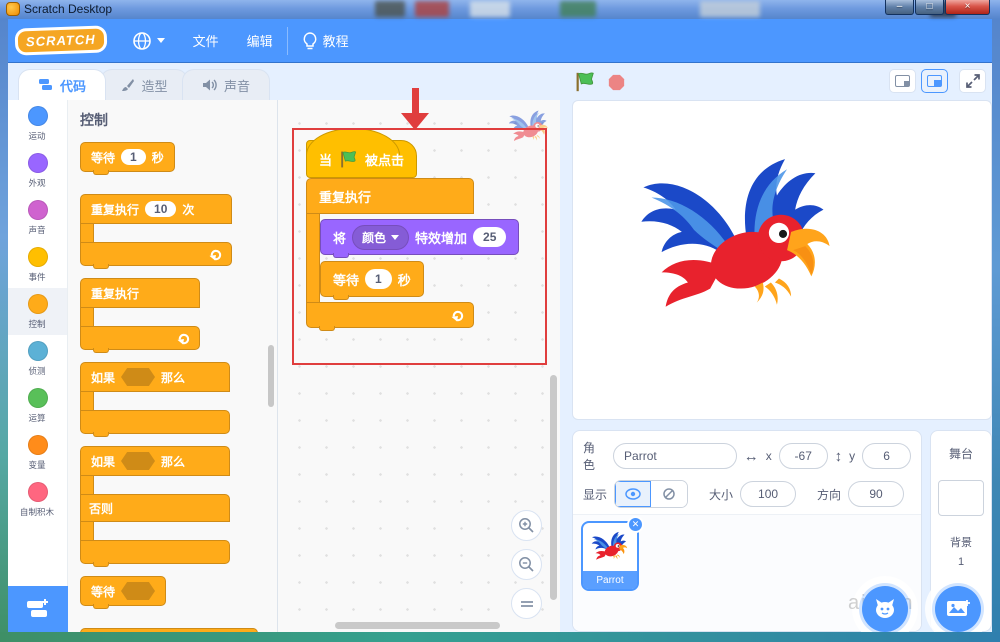 This screenshot has width=1000, height=642. Describe the element at coordinates (887, 456) in the screenshot. I see `y-position-input: 6` at that location.